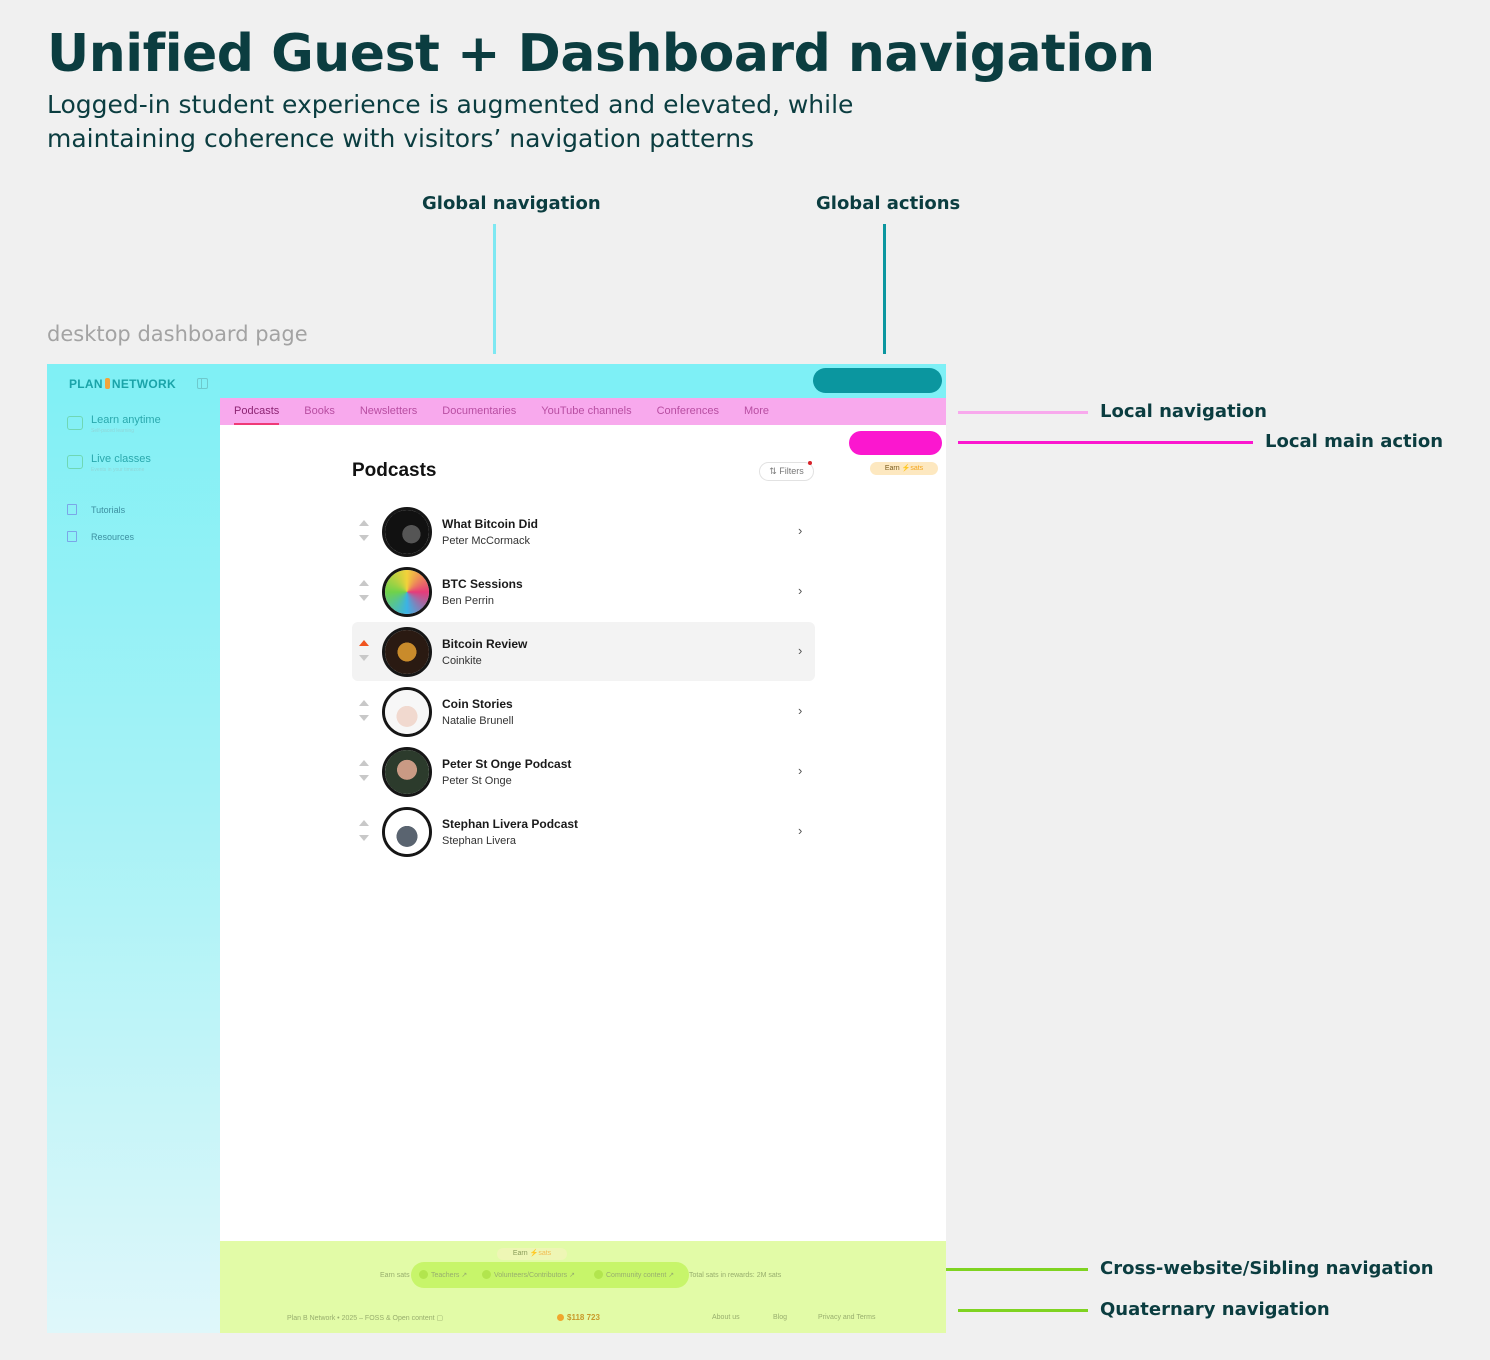 This screenshot has height=1360, width=1490. Describe the element at coordinates (531, 1275) in the screenshot. I see `footer-link-label: Volunteers/Contributors` at that location.